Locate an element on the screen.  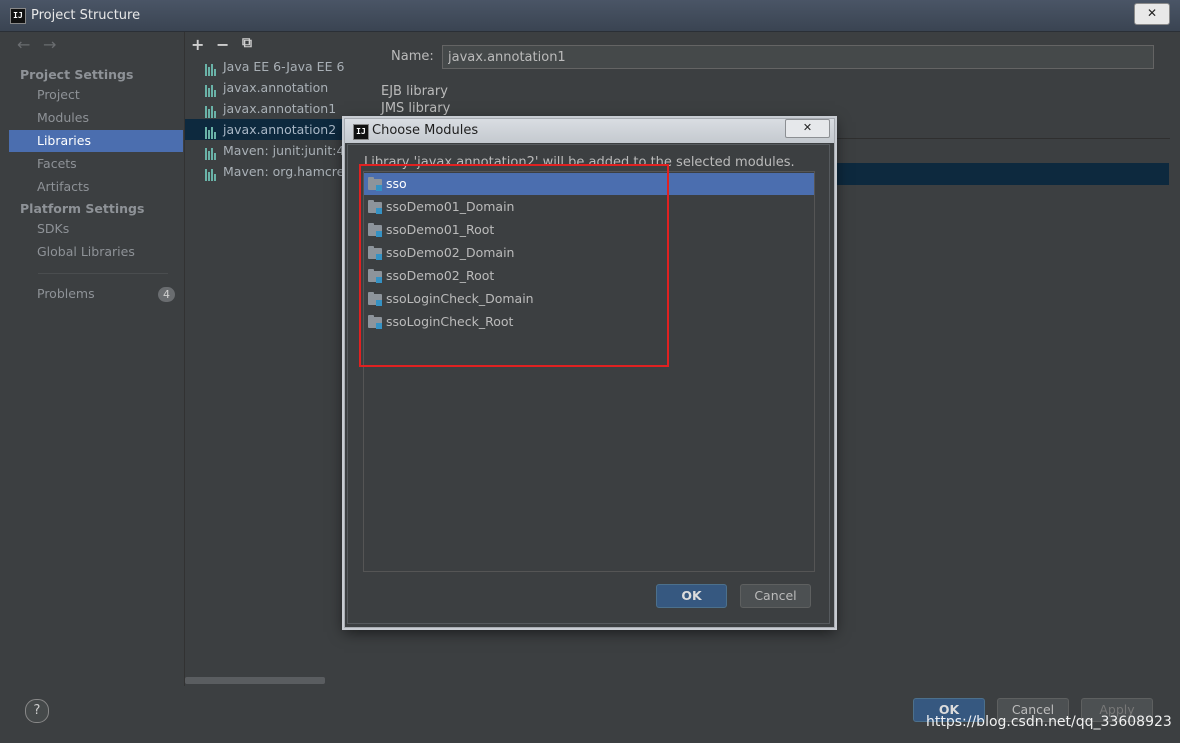
project-settings-header: Project Settings is located at coordinates (77, 74).